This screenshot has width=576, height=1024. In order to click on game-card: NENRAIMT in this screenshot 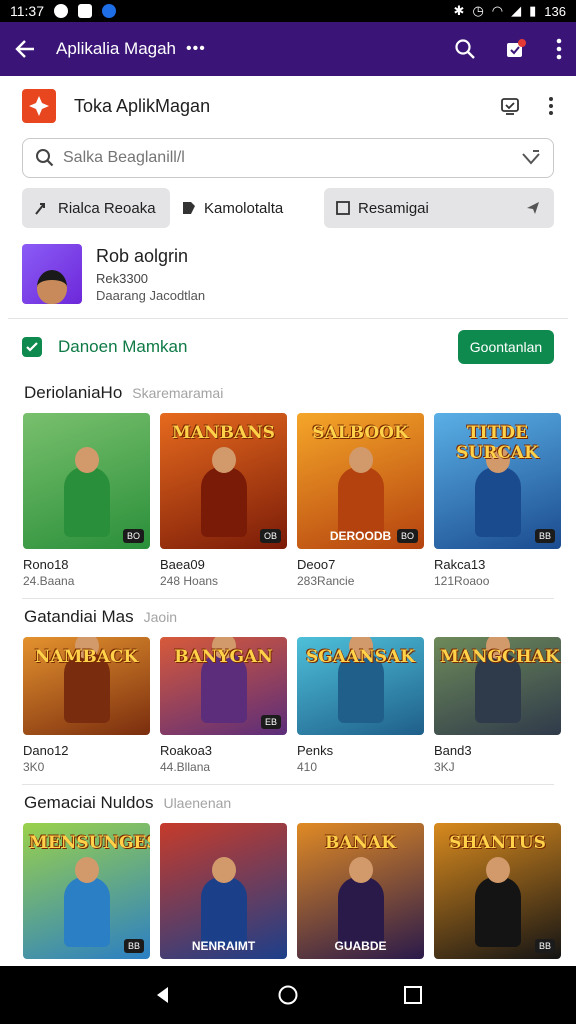, I will do `click(223, 891)`.